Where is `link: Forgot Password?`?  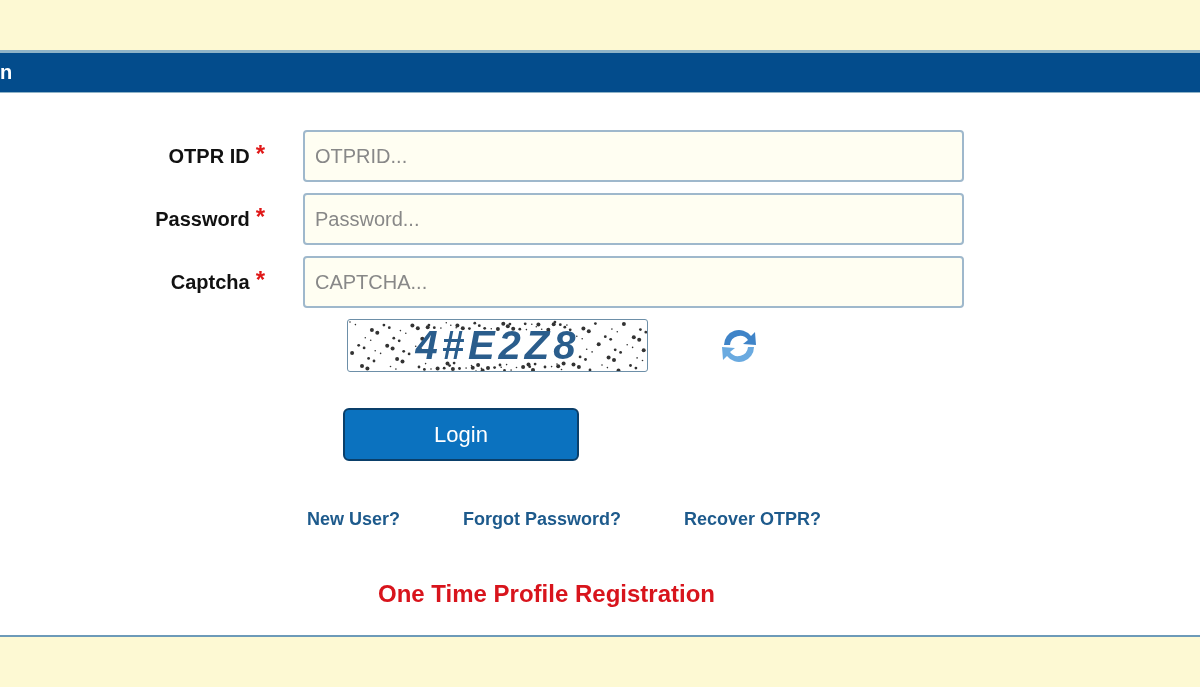
link: Forgot Password? is located at coordinates (542, 519).